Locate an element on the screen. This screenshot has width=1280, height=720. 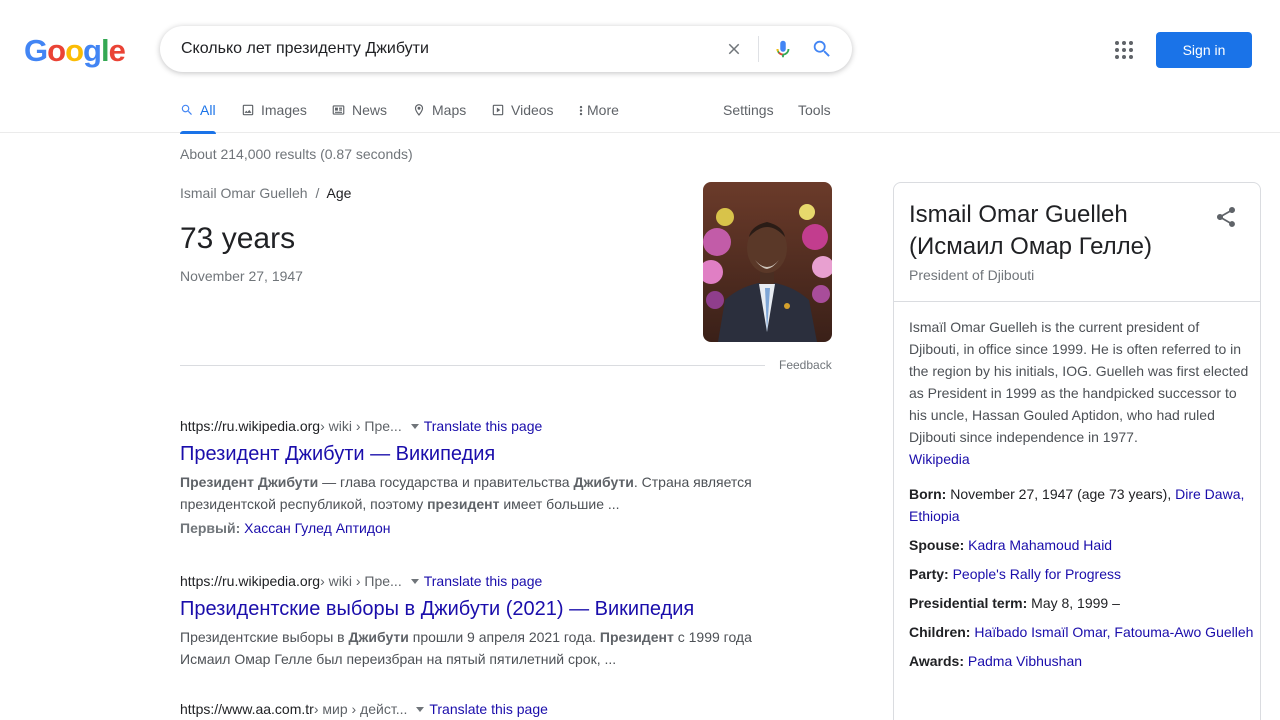
image-icon is located at coordinates (248, 110).